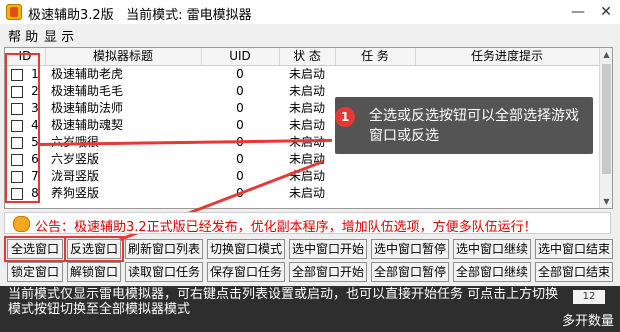 This screenshot has height=332, width=620. I want to click on title-bar: 极速辅助3.2版 当前模式: 雷电模拟器 — ✕, so click(310, 12).